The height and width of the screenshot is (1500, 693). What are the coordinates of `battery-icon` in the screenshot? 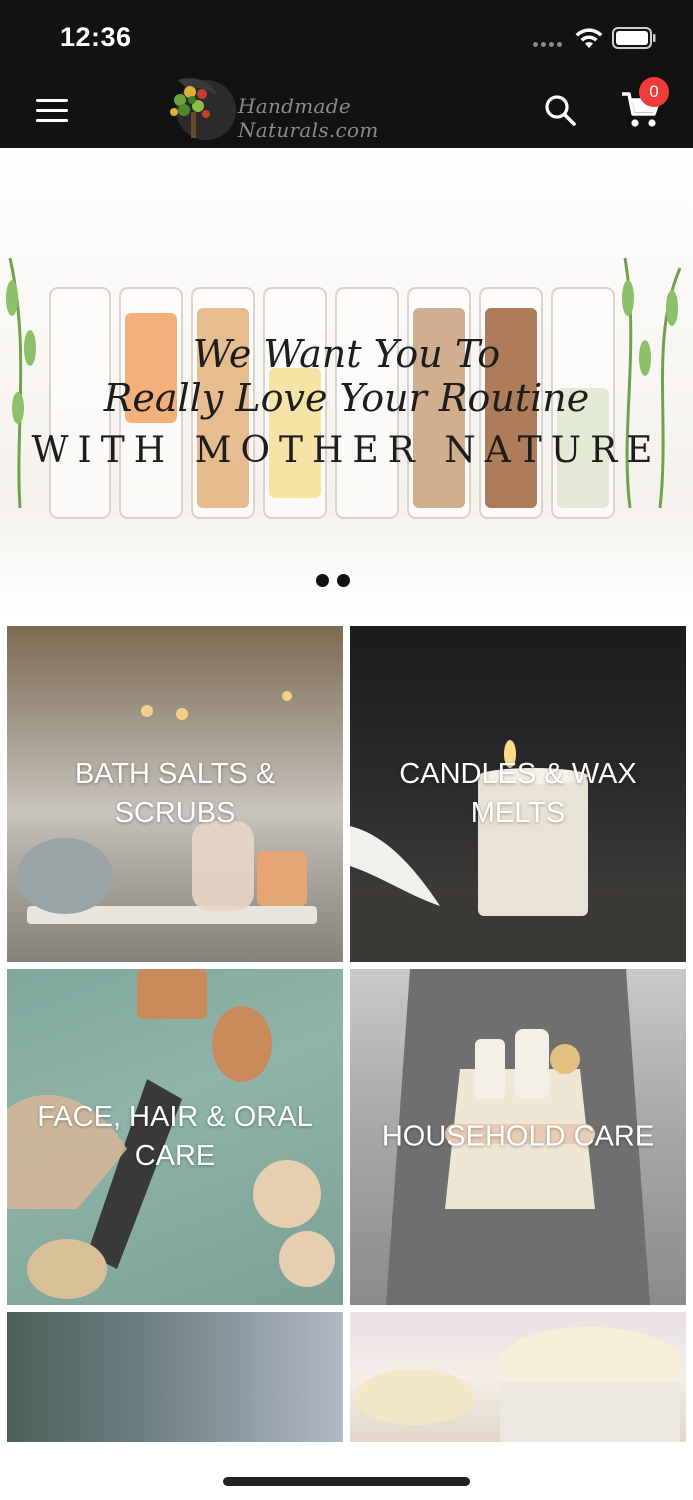 It's located at (634, 38).